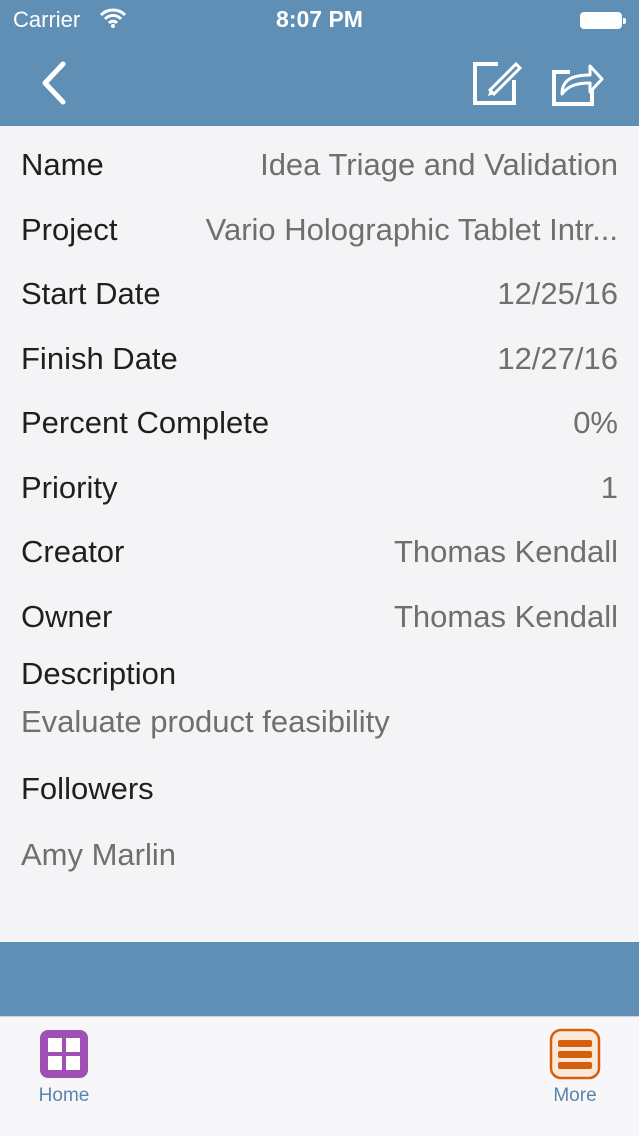 This screenshot has width=639, height=1136. I want to click on field-label: Creator, so click(73, 551).